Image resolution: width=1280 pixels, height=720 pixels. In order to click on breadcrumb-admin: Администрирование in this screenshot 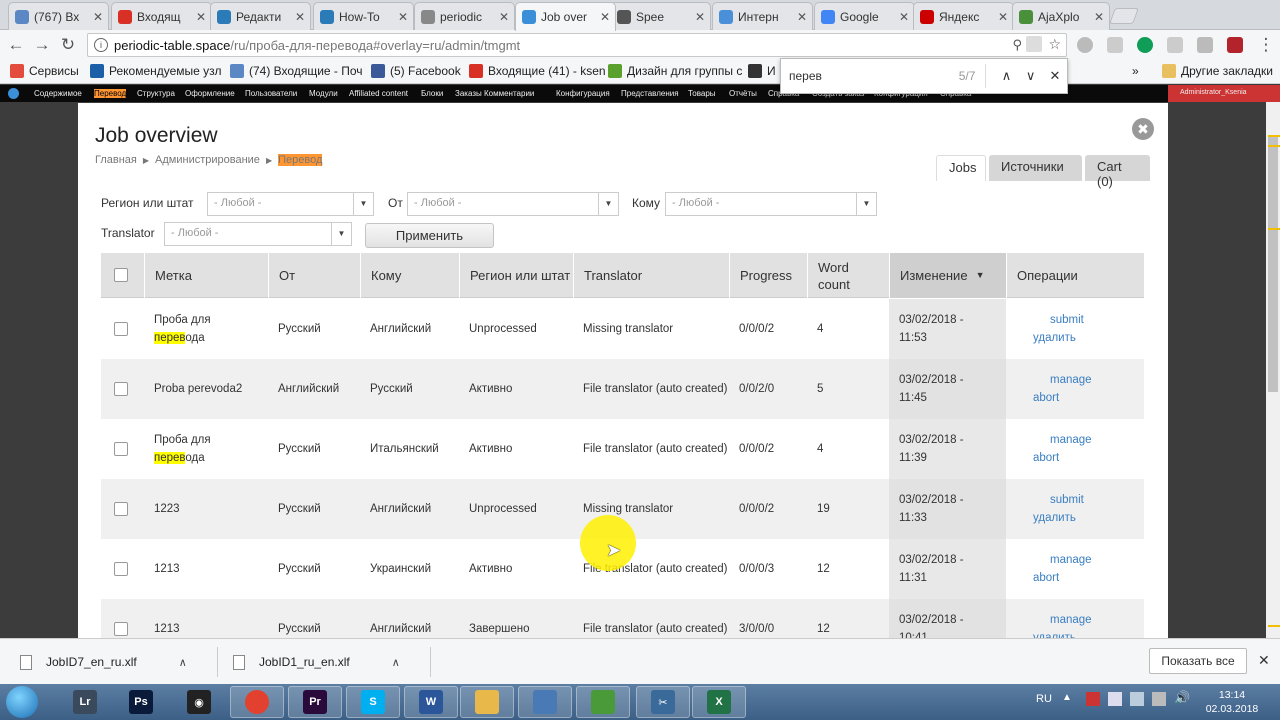, I will do `click(207, 160)`.